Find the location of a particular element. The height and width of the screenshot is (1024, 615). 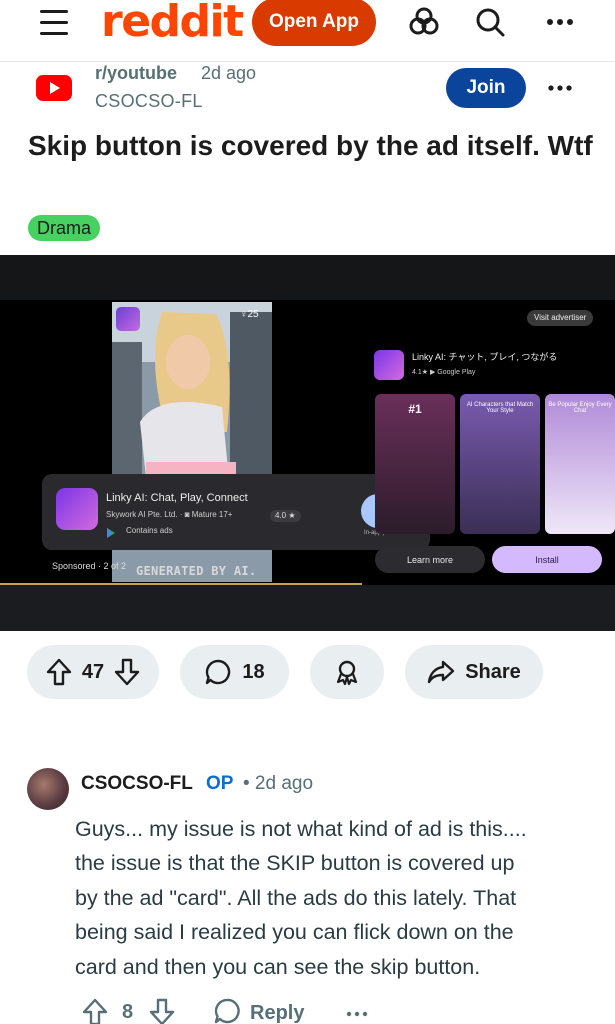

subreddit-name: r/youtube is located at coordinates (136, 73).